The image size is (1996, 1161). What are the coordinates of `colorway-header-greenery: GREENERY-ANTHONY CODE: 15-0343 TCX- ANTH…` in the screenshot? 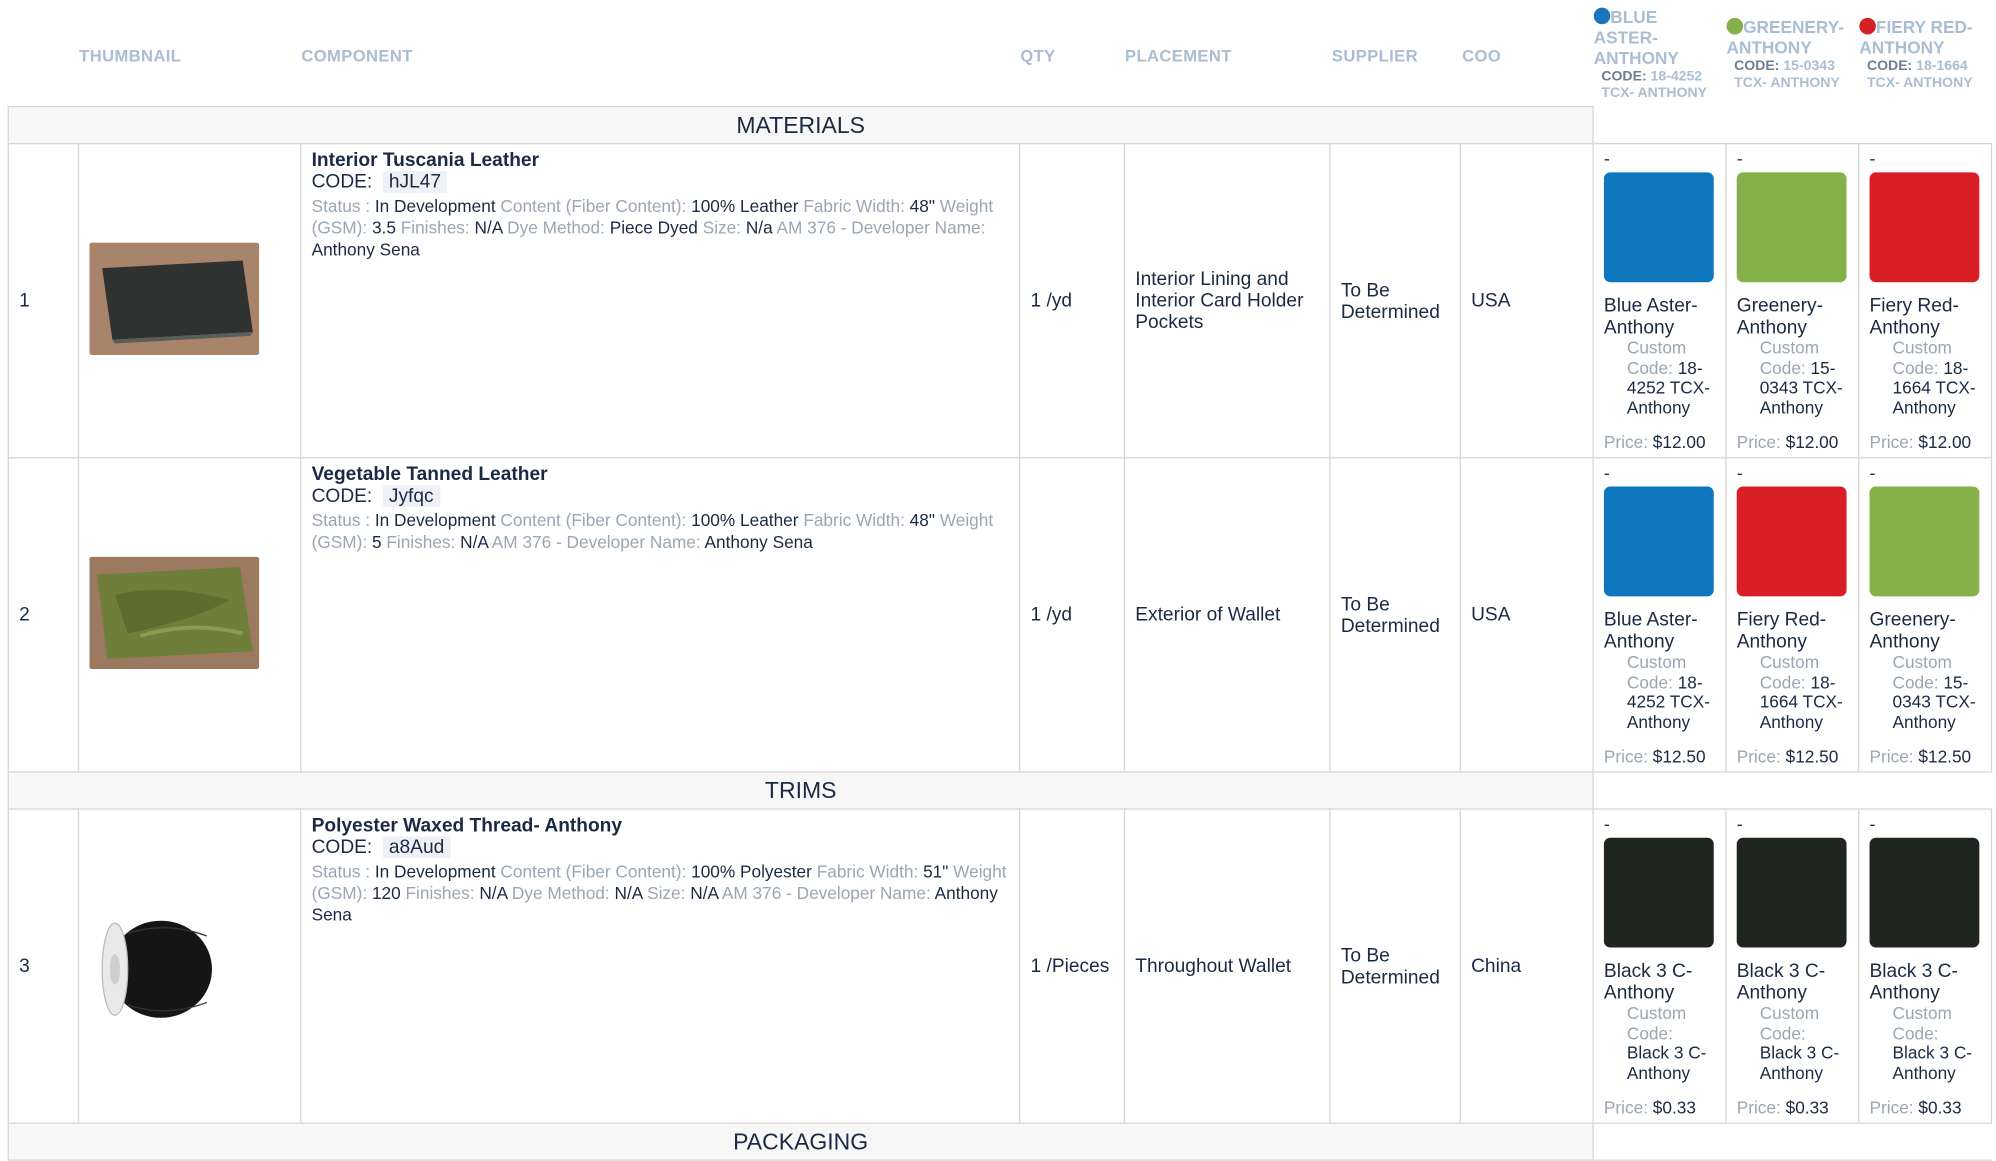 It's located at (1785, 54).